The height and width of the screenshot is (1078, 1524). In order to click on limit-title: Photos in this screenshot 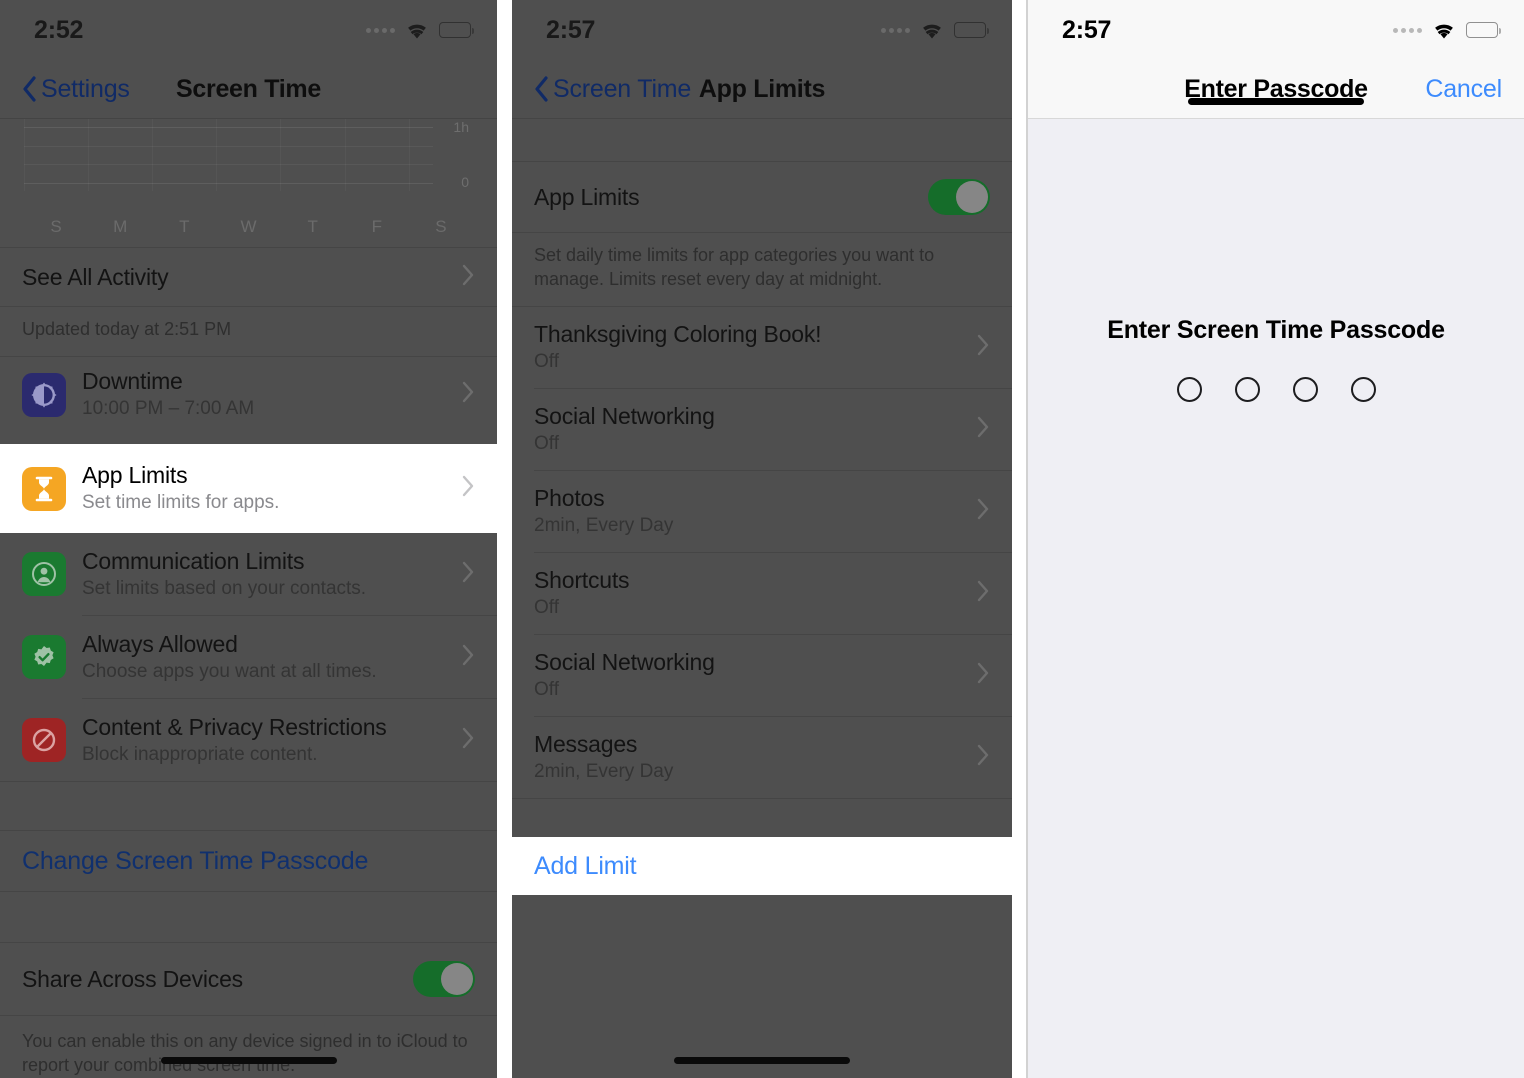, I will do `click(569, 497)`.